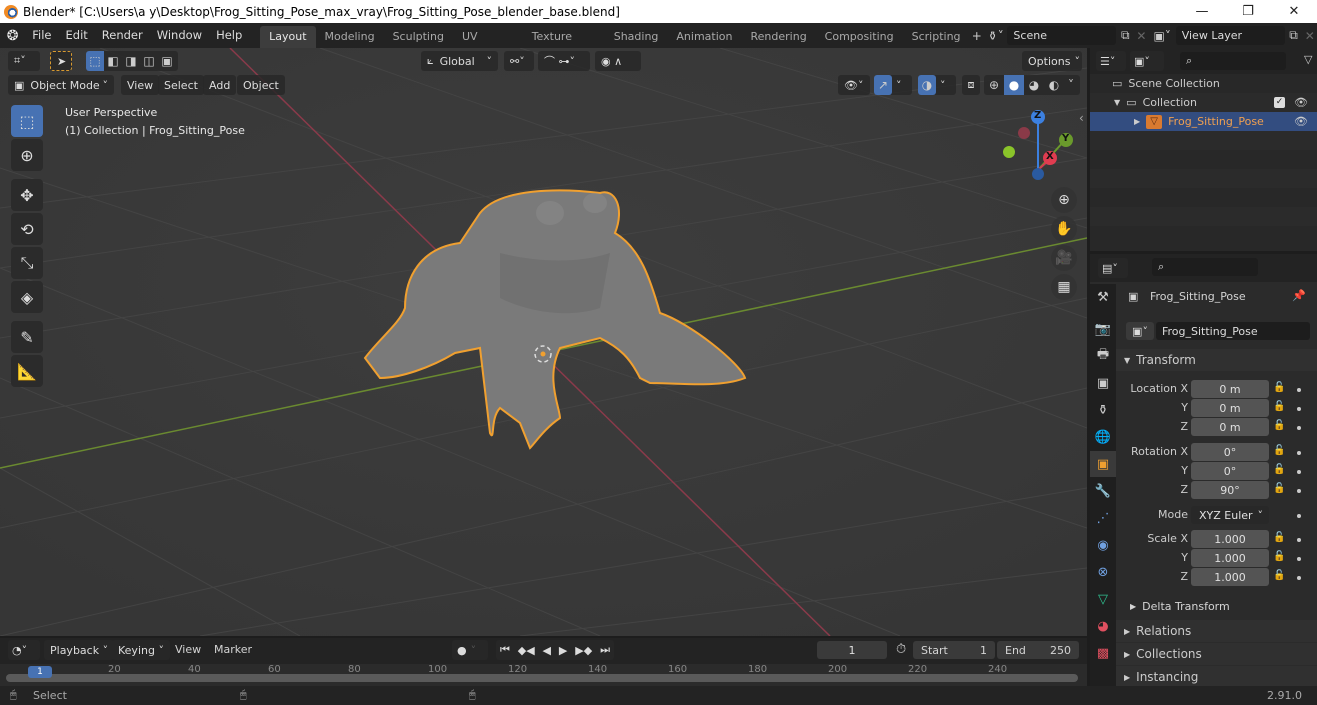 The image size is (1317, 705). Describe the element at coordinates (1103, 599) in the screenshot. I see `data-tab-icon: ▽` at that location.